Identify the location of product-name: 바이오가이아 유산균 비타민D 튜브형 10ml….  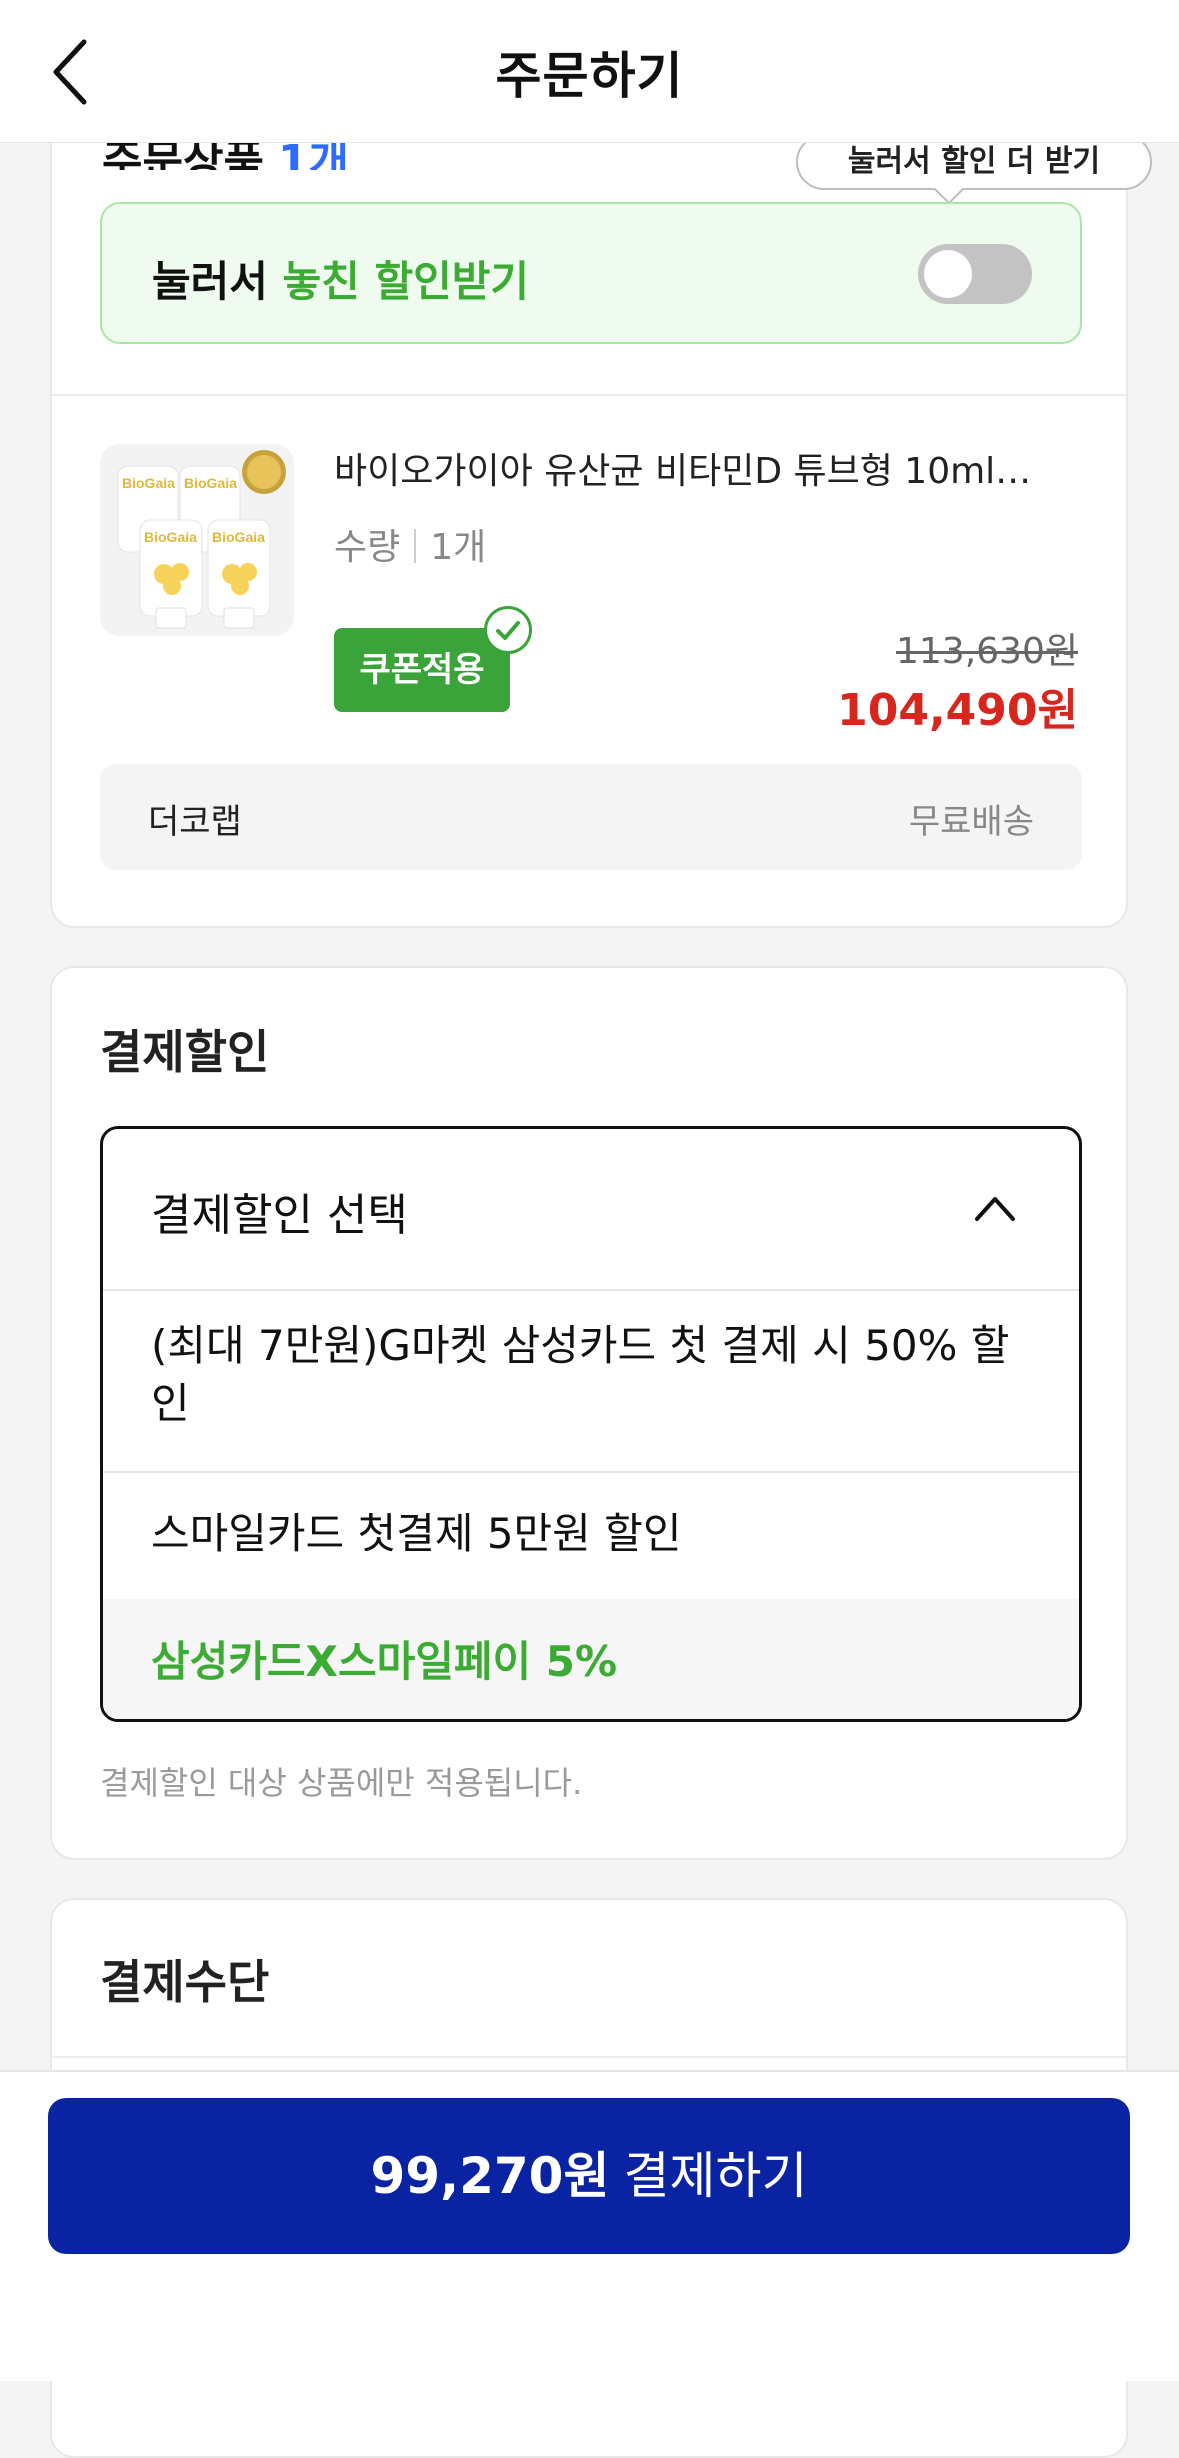
(704, 468).